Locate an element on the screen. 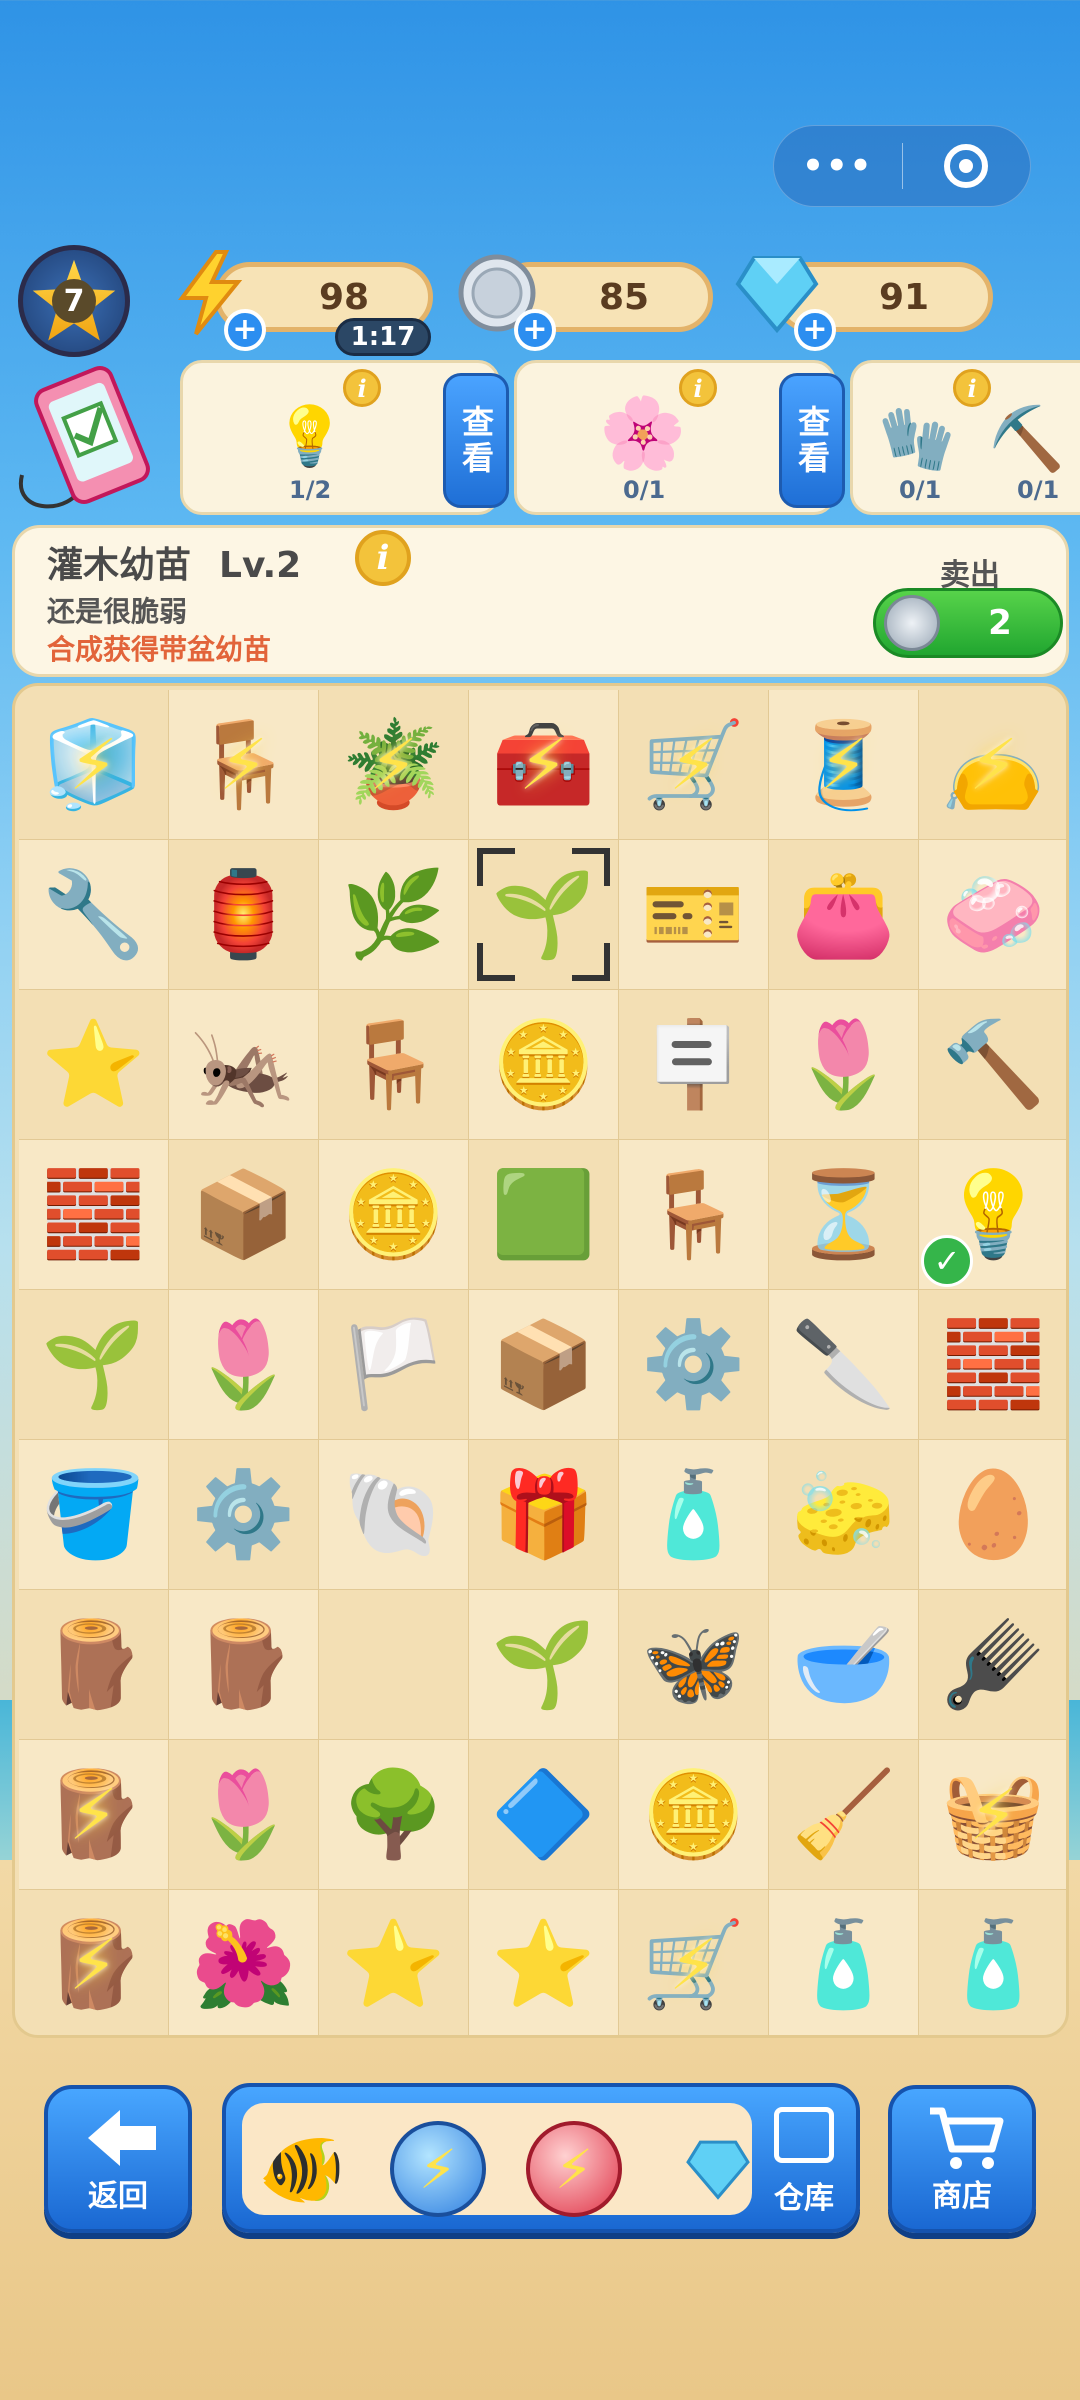 This screenshot has height=2400, width=1080. warehouse-button: 仓库 is located at coordinates (804, 2161).